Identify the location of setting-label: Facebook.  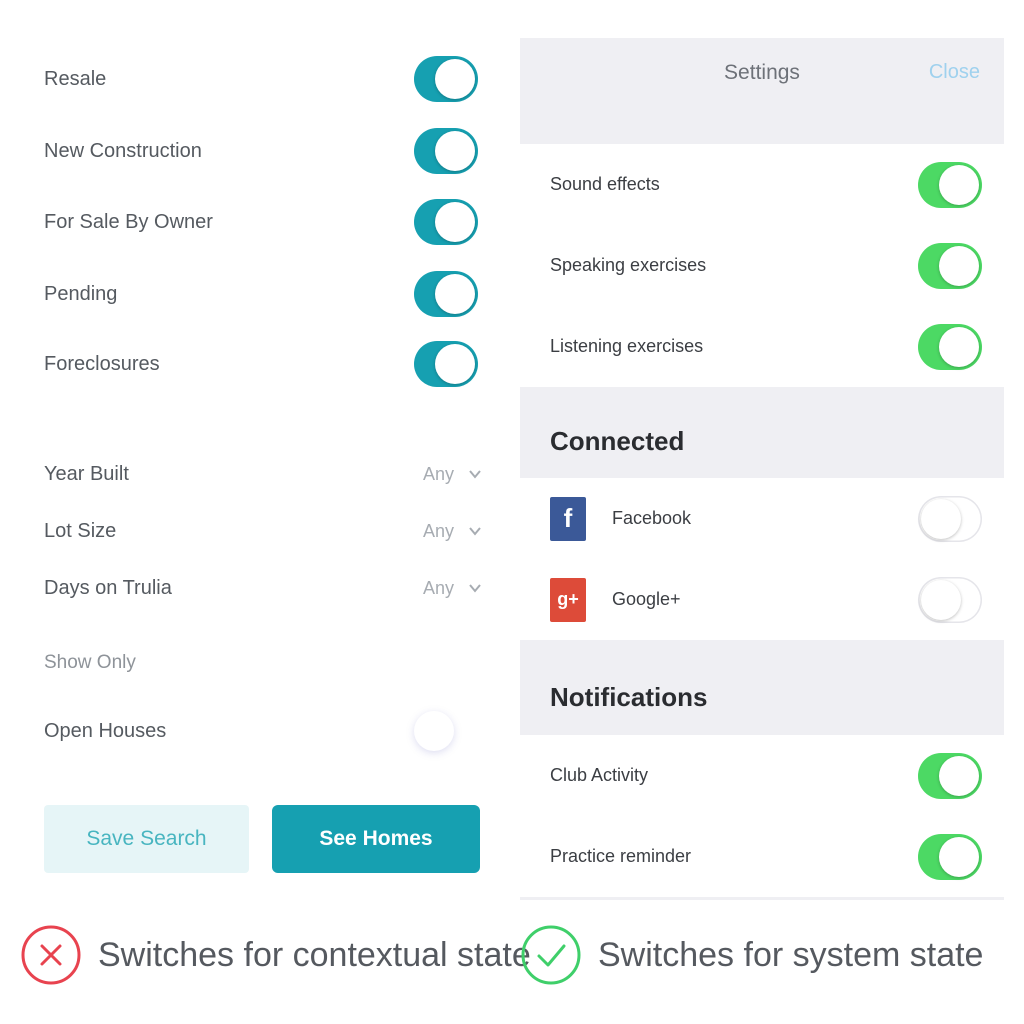
(652, 518).